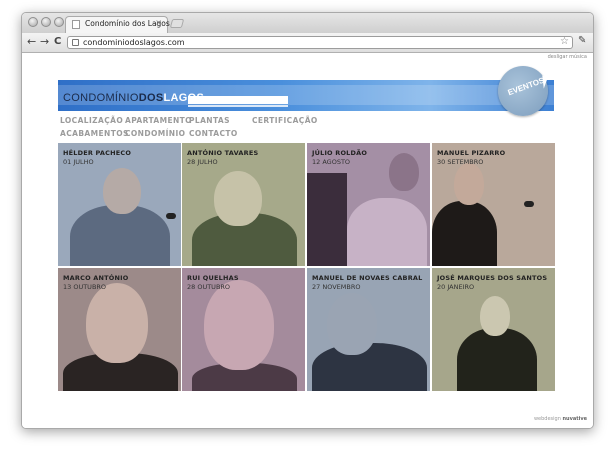 The image size is (613, 450). What do you see at coordinates (101, 98) in the screenshot?
I see `logo-part-1: CONDOMÍNIO` at bounding box center [101, 98].